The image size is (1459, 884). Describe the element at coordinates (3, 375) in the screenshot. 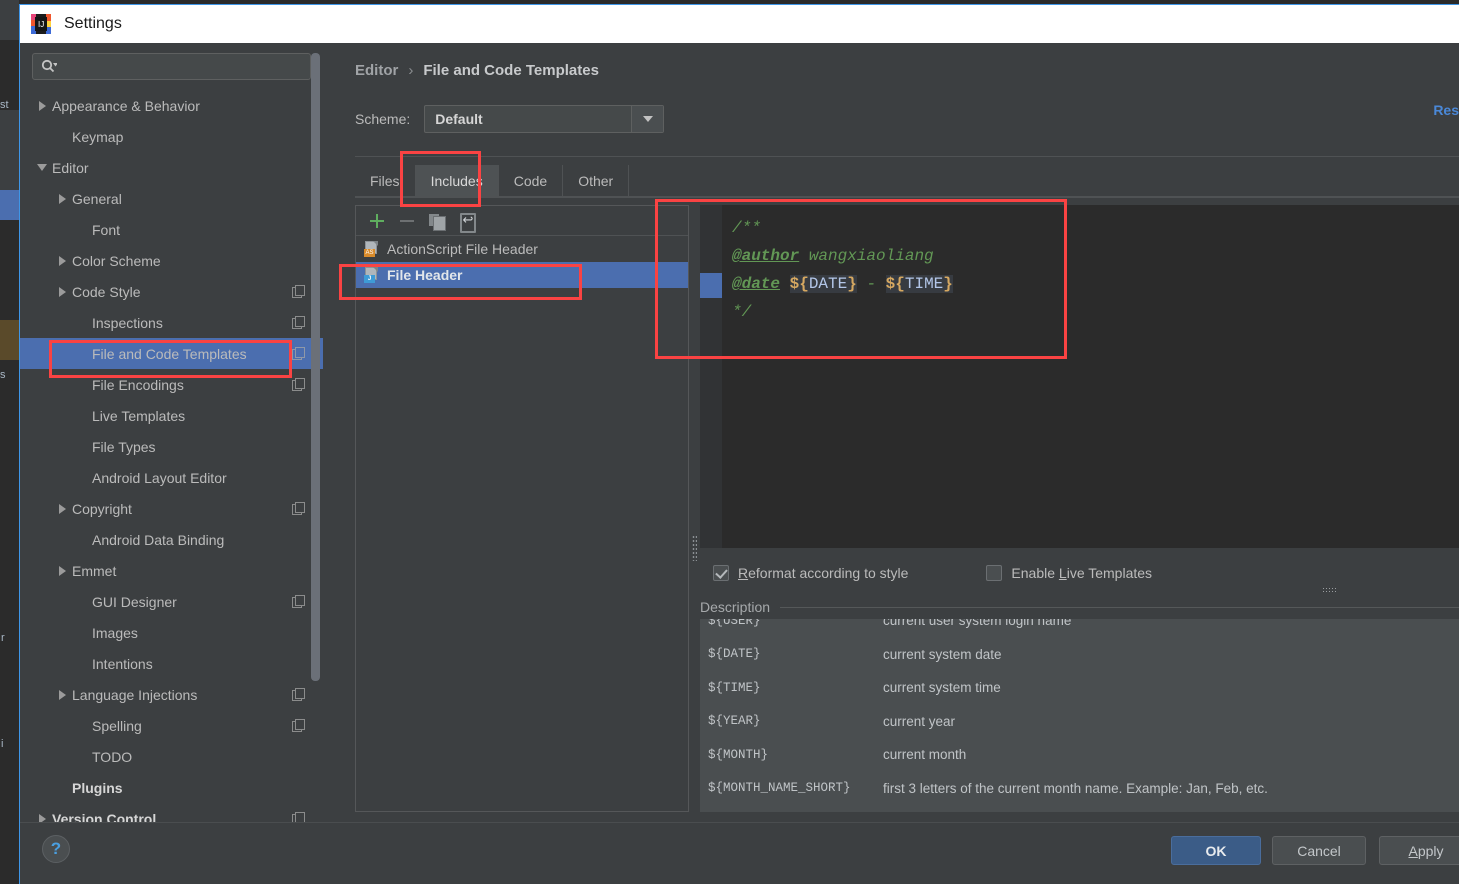

I see `backdrop-text-fragment: s` at that location.